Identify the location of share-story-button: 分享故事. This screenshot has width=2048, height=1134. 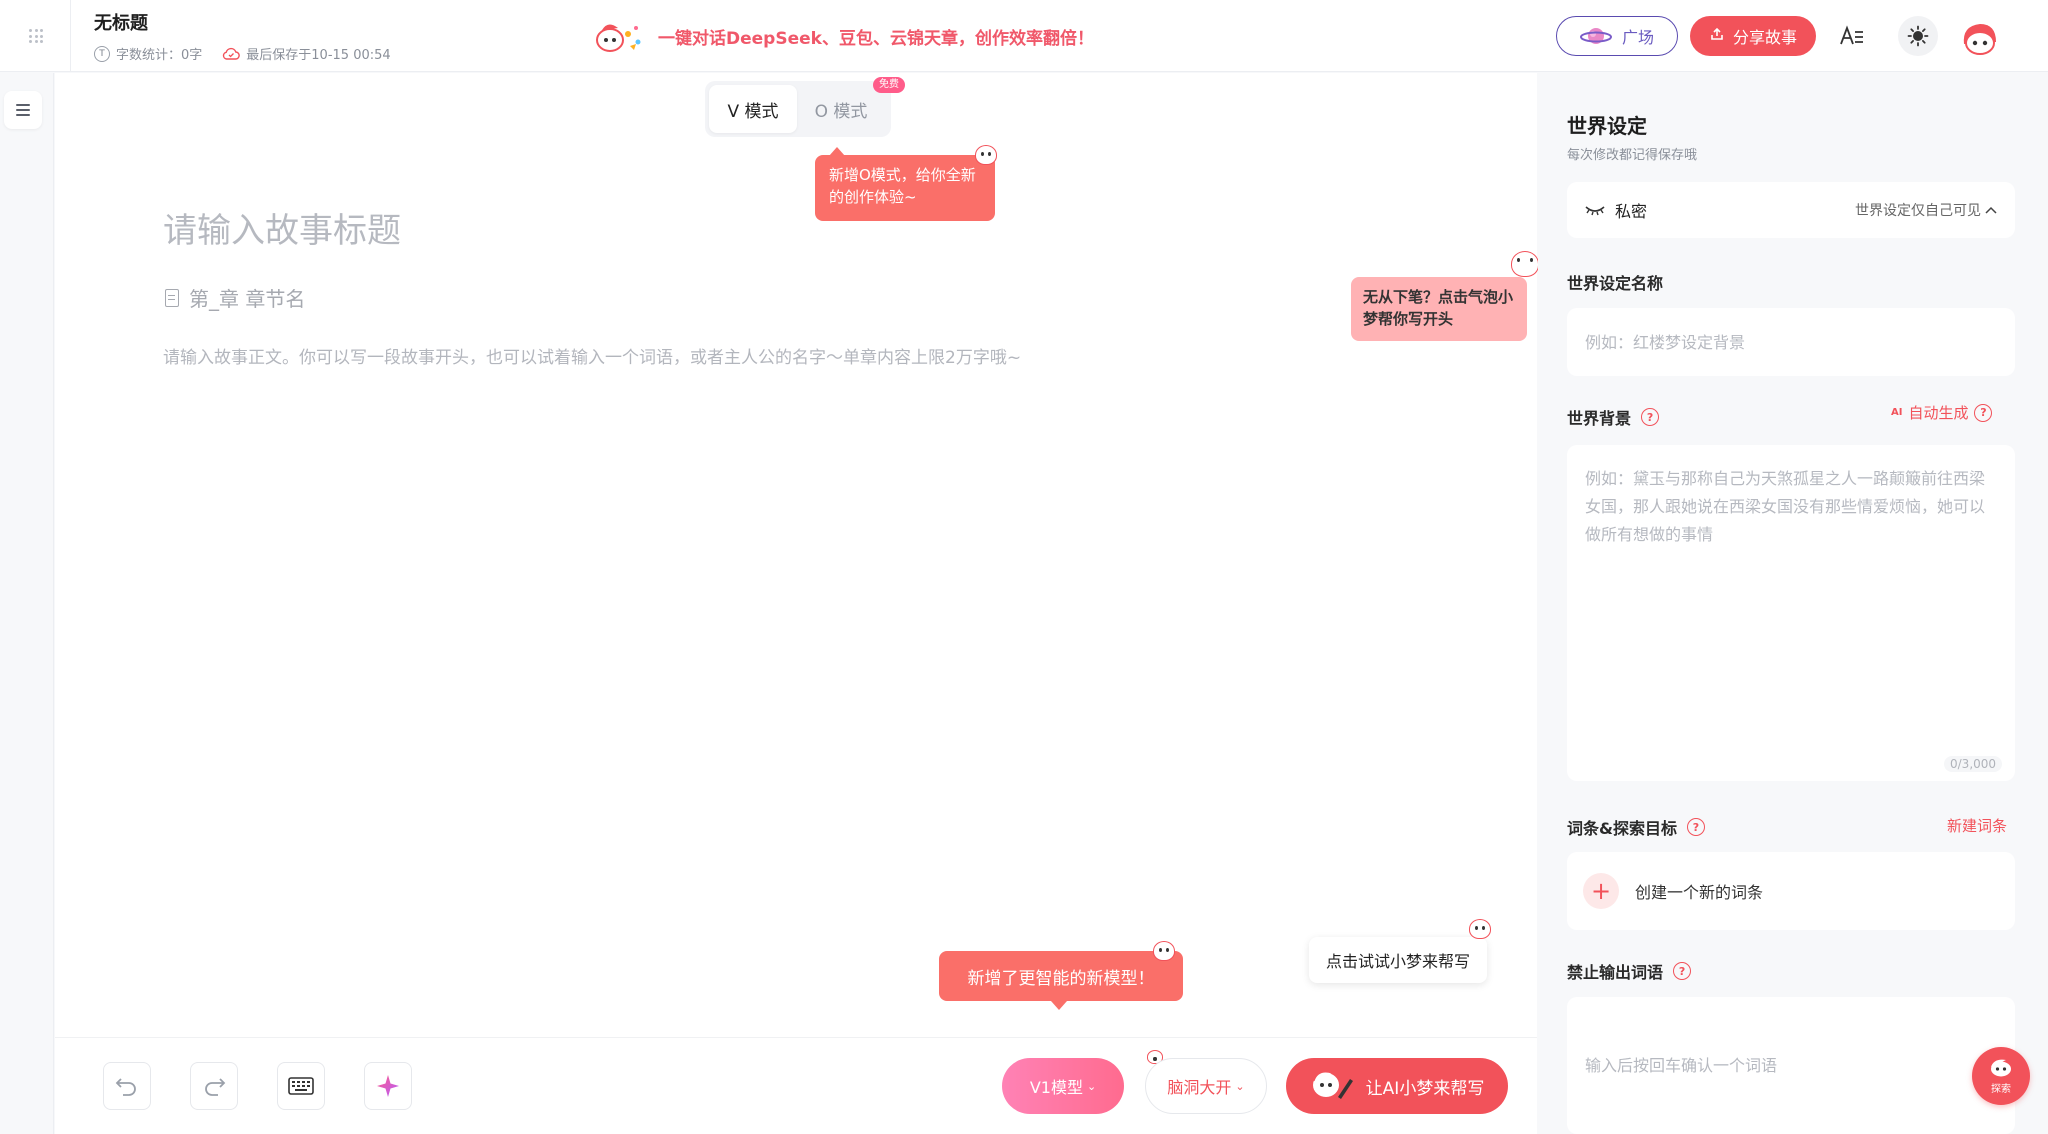
(1753, 36).